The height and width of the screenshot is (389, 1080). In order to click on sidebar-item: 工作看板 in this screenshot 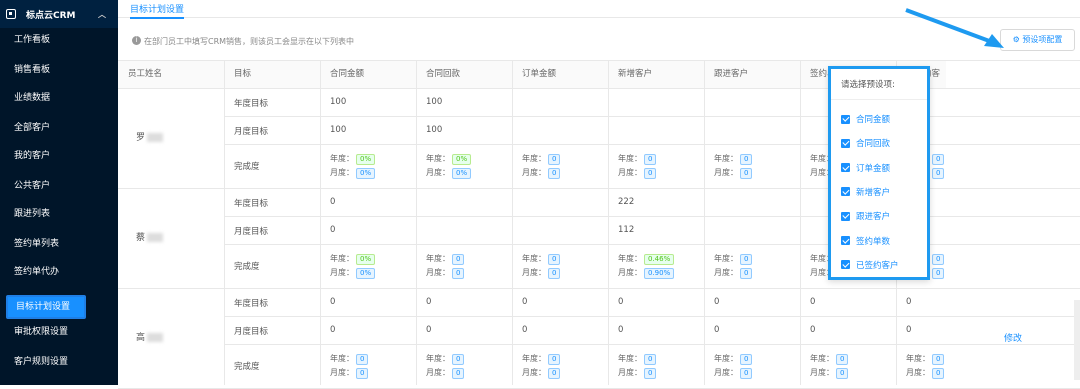, I will do `click(59, 40)`.